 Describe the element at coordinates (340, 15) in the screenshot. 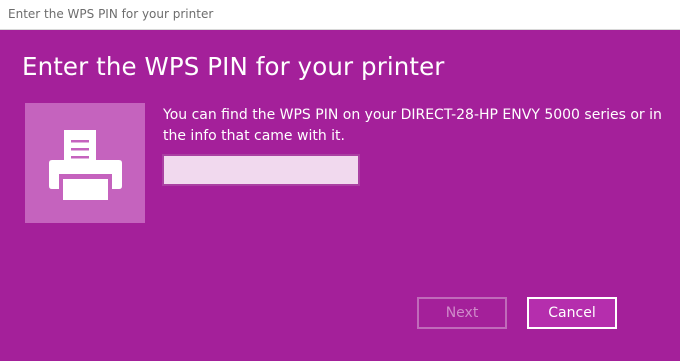

I see `title-bar: Enter the WPS PIN for your printer` at that location.